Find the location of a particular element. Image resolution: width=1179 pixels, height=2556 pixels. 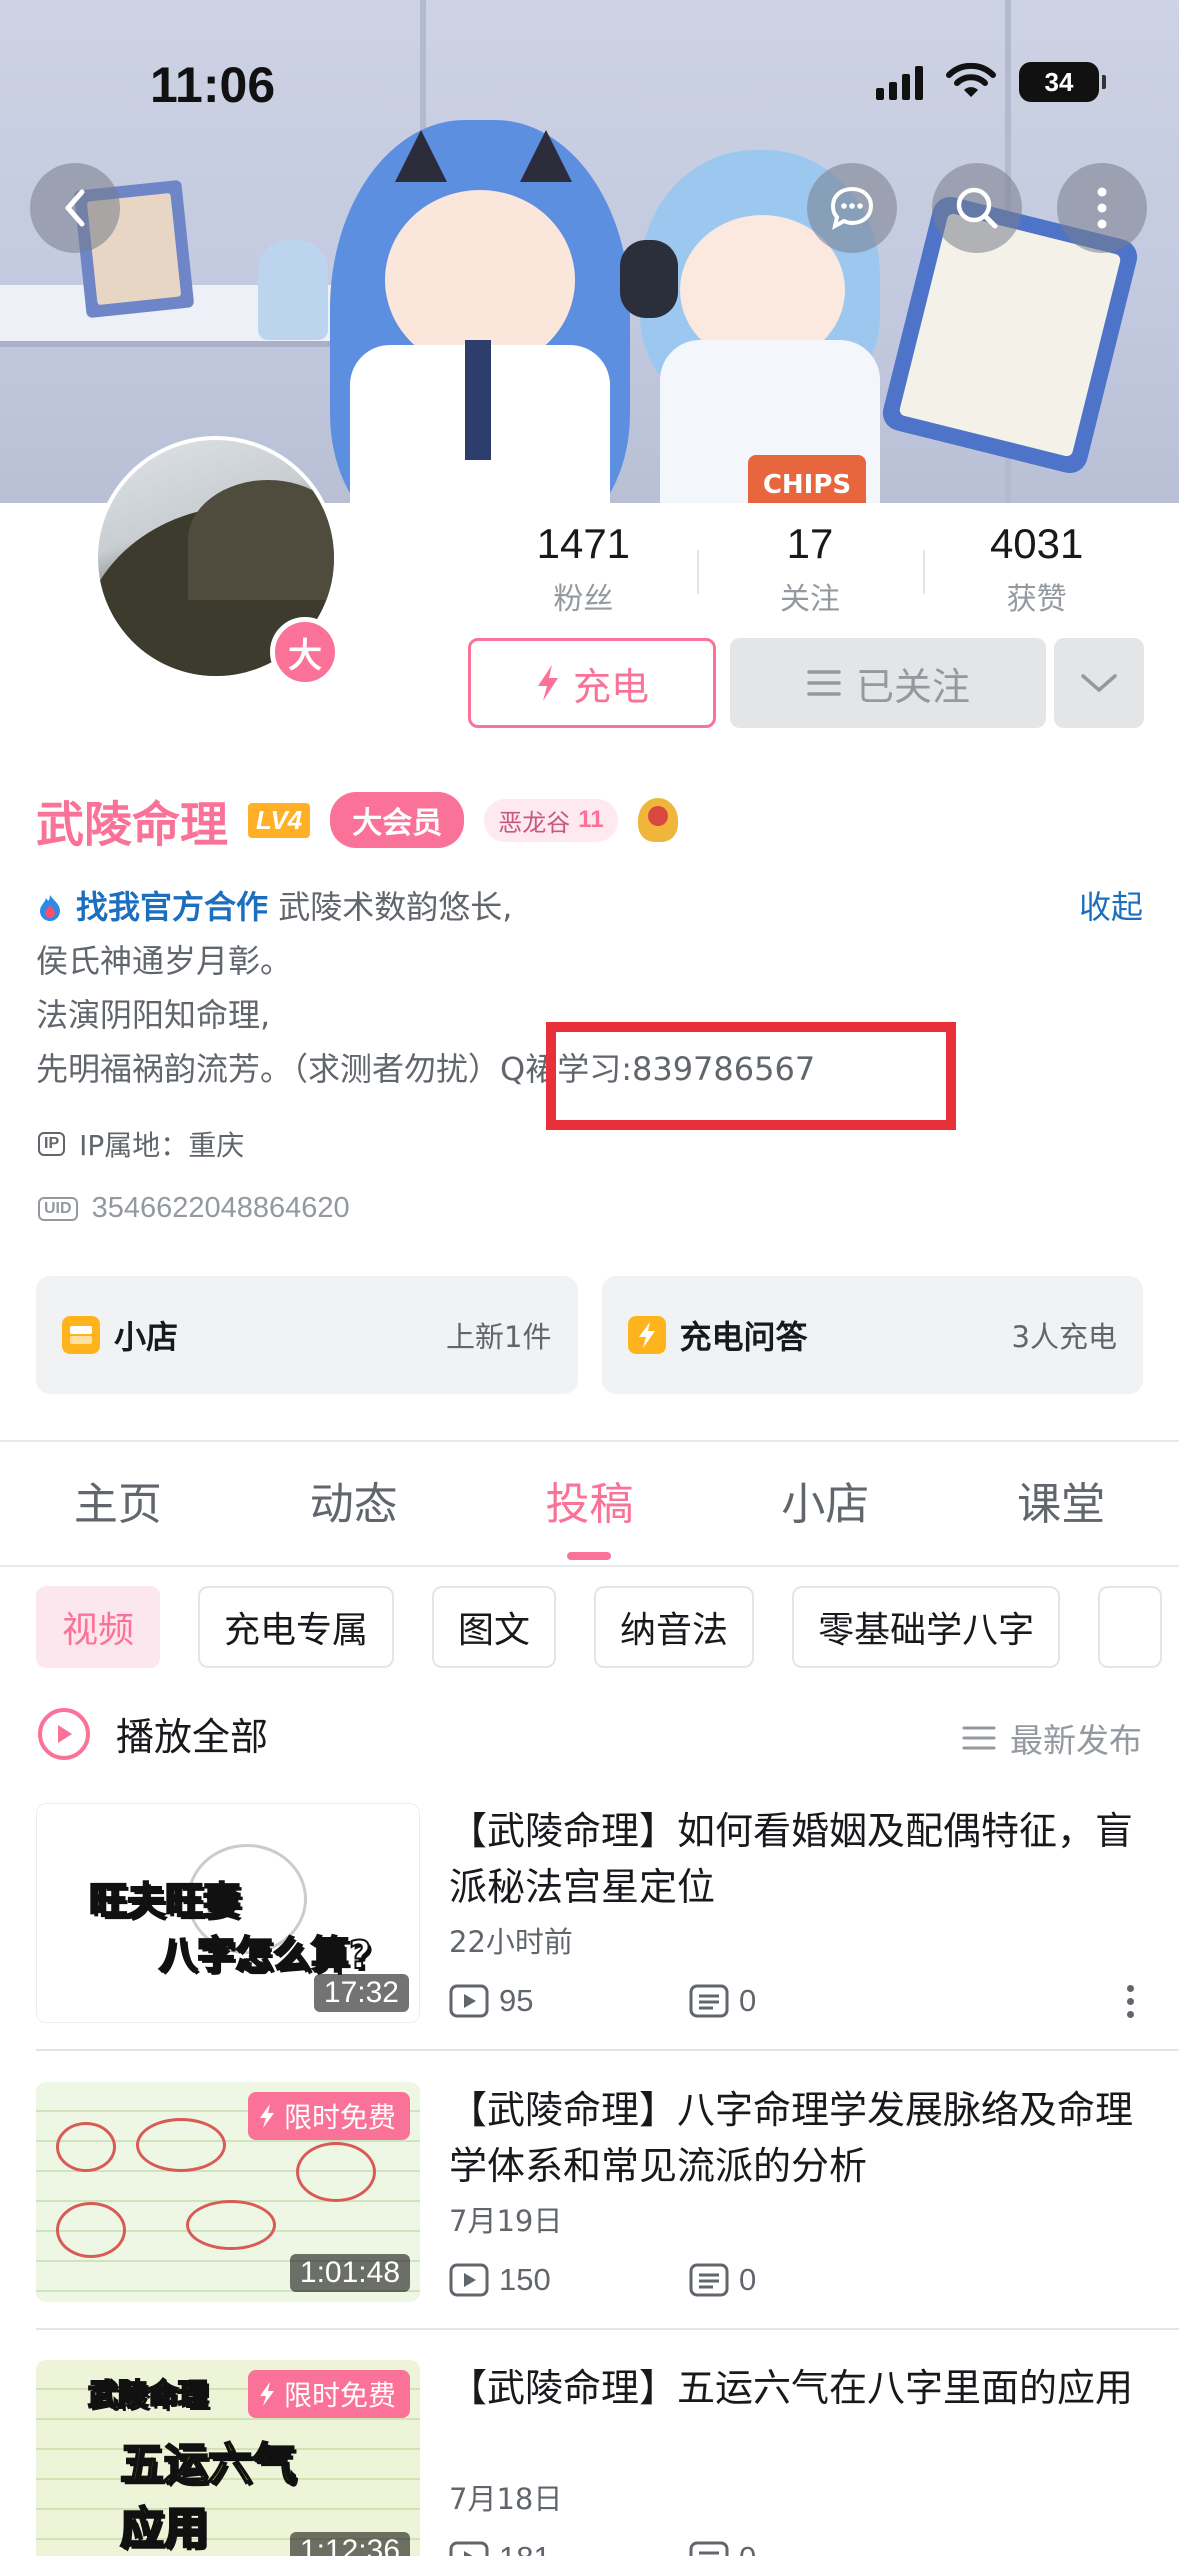

search-icon is located at coordinates (977, 208).